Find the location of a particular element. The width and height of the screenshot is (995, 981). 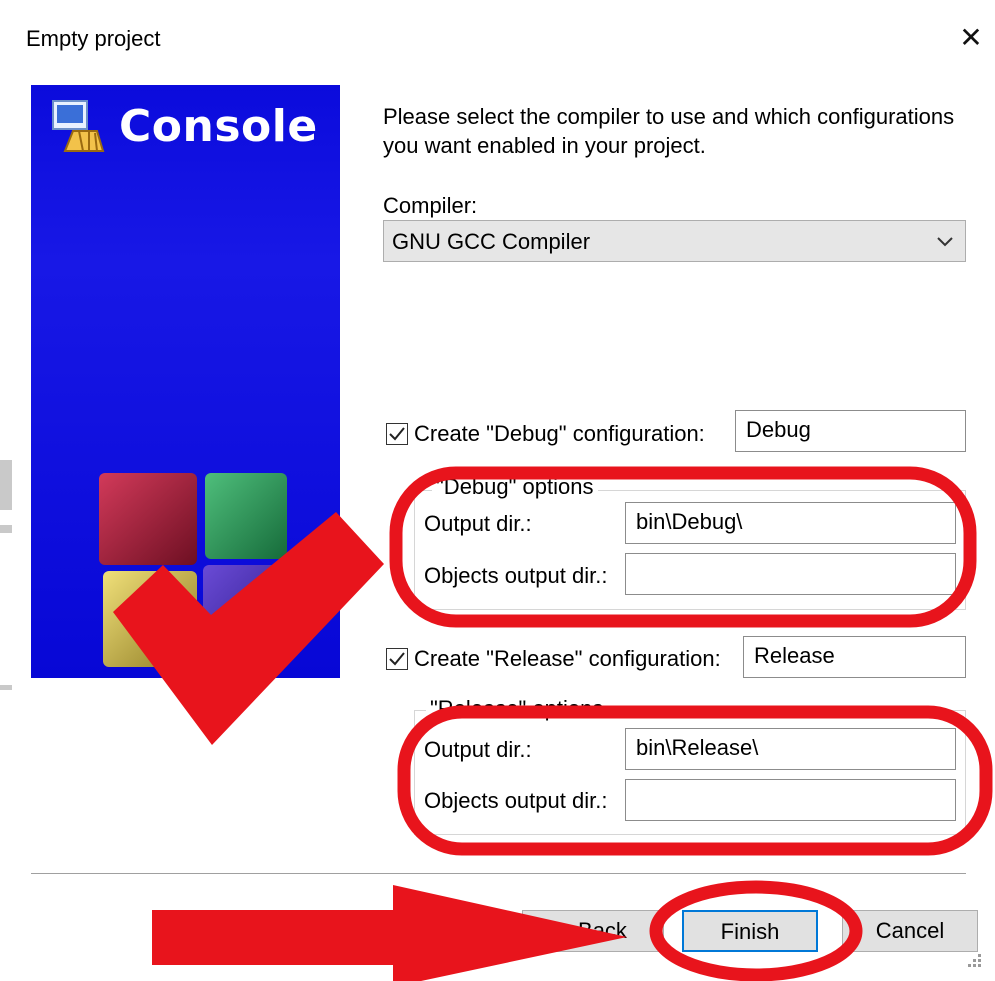

debug-name-field: Debug is located at coordinates (850, 431).